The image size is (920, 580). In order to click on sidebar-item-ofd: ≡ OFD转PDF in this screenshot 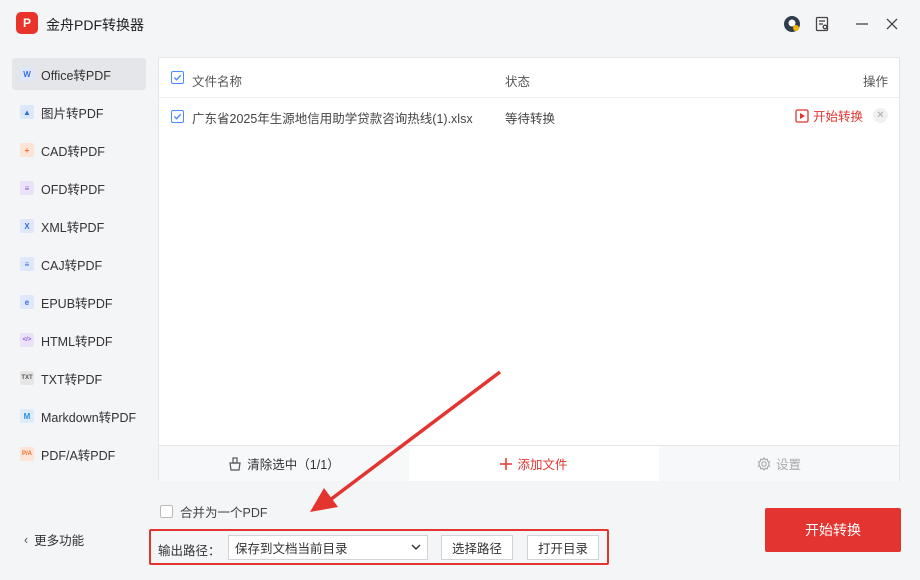, I will do `click(79, 188)`.